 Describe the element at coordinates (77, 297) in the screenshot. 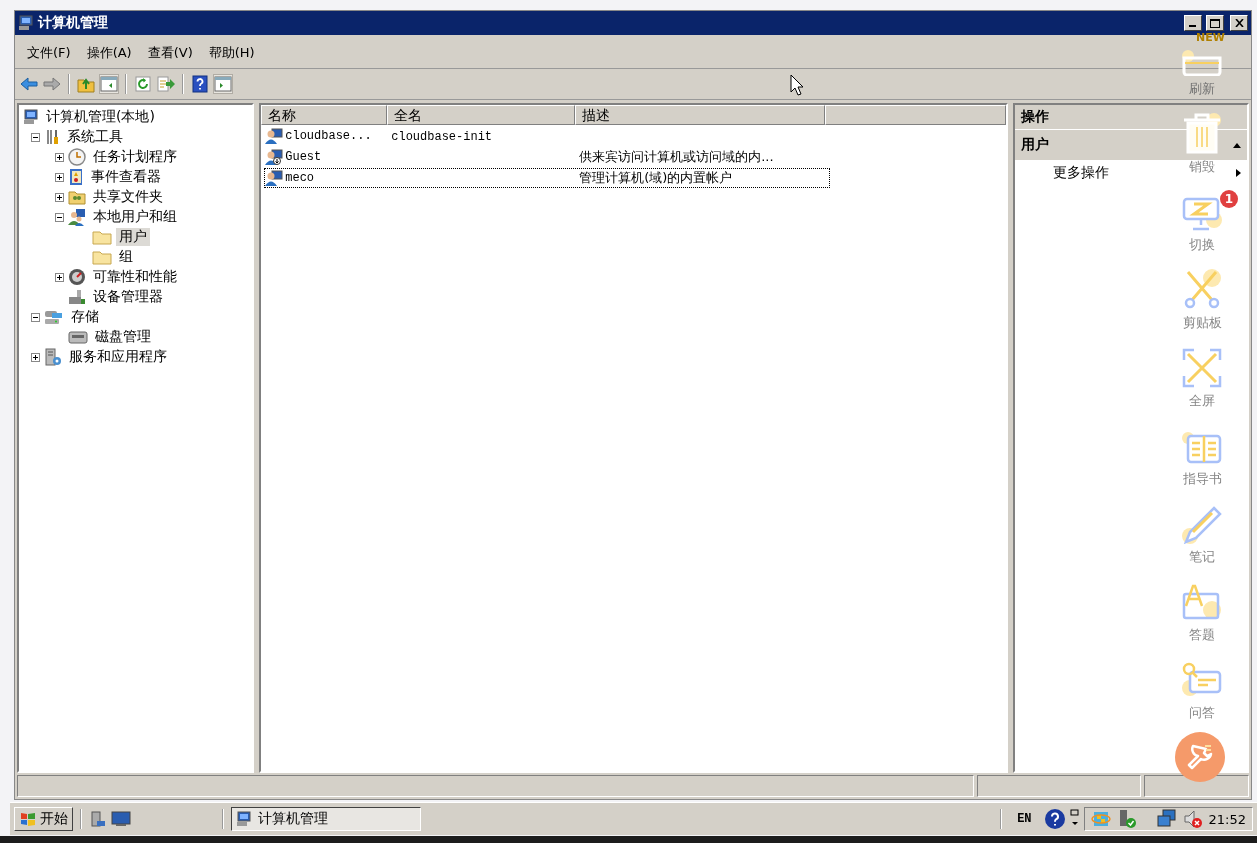

I see `device-icon` at that location.